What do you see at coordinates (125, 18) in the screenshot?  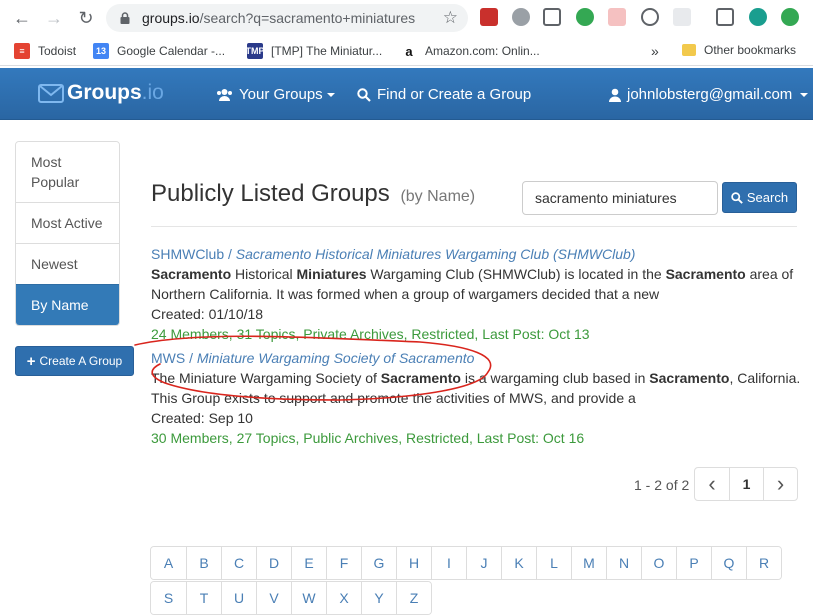 I see `lock-icon` at bounding box center [125, 18].